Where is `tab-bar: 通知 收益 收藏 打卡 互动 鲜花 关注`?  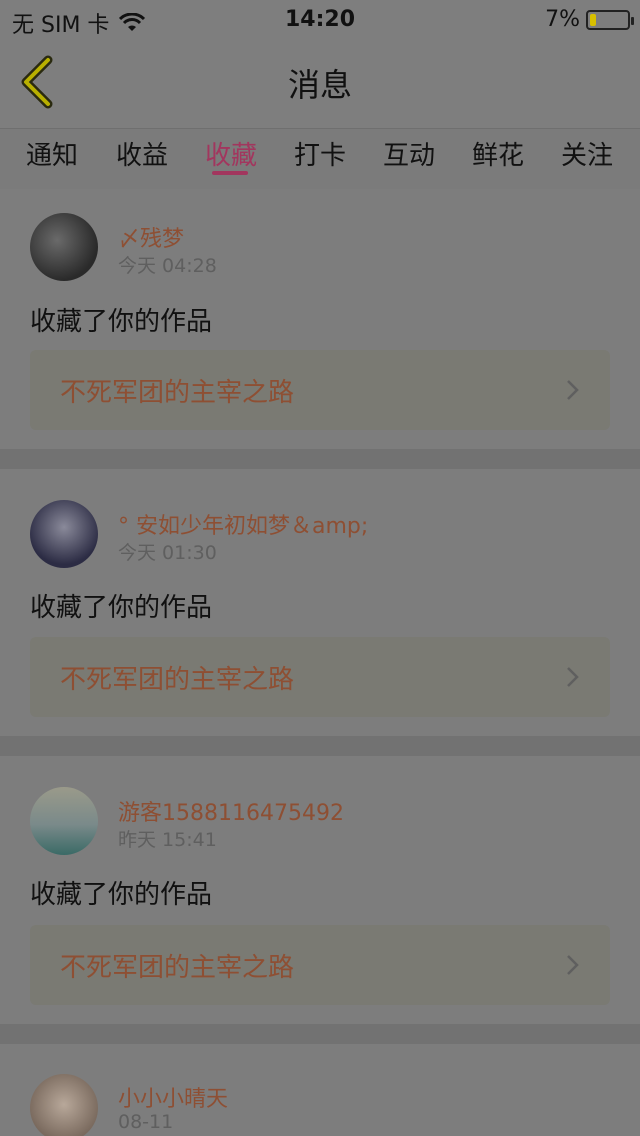 tab-bar: 通知 收益 收藏 打卡 互动 鲜花 关注 is located at coordinates (320, 158).